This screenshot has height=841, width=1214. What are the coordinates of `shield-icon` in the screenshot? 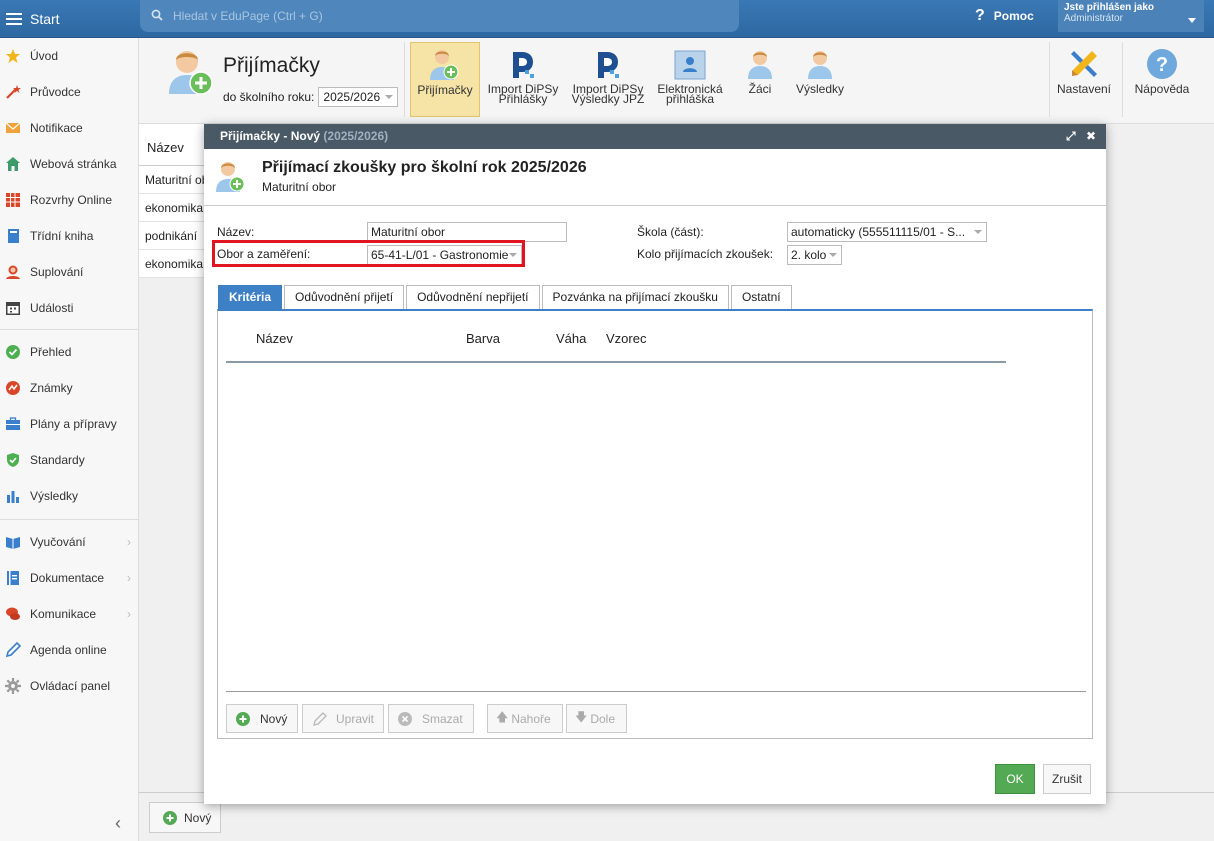 It's located at (13, 460).